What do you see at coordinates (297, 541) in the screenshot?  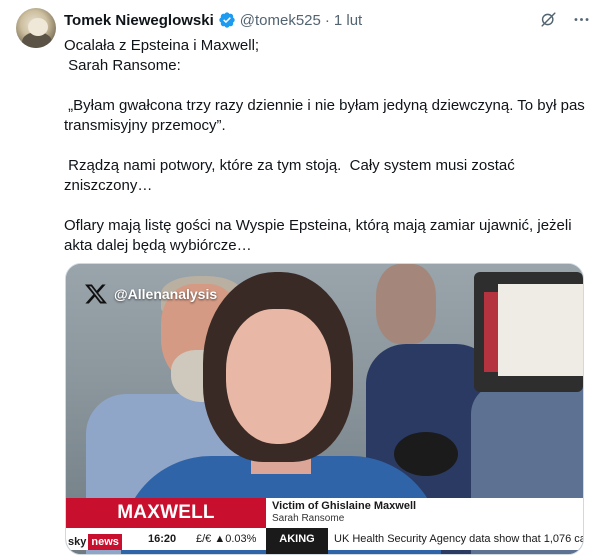 I see `breaking-news-label: AKING NEWS` at bounding box center [297, 541].